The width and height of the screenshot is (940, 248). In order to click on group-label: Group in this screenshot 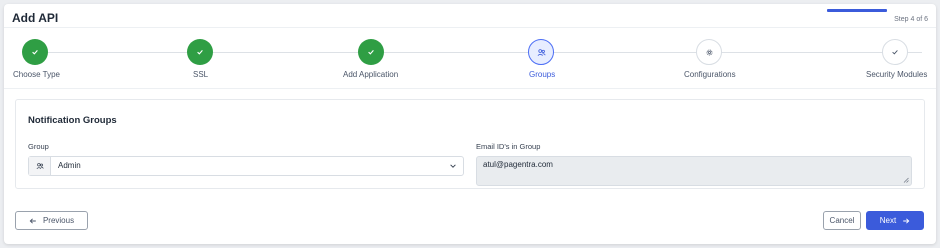, I will do `click(38, 146)`.